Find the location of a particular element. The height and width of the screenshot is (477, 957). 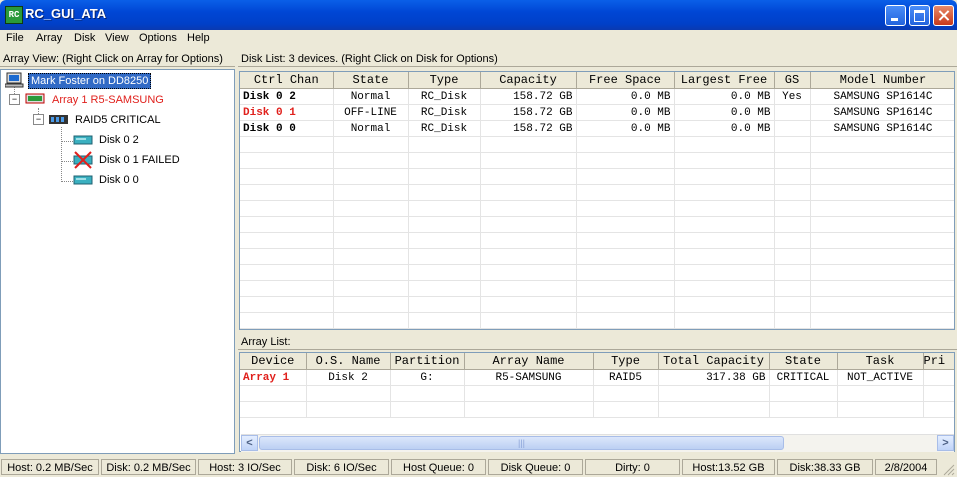

tree-raid-label: RAID5 CRITICAL is located at coordinates (118, 120).